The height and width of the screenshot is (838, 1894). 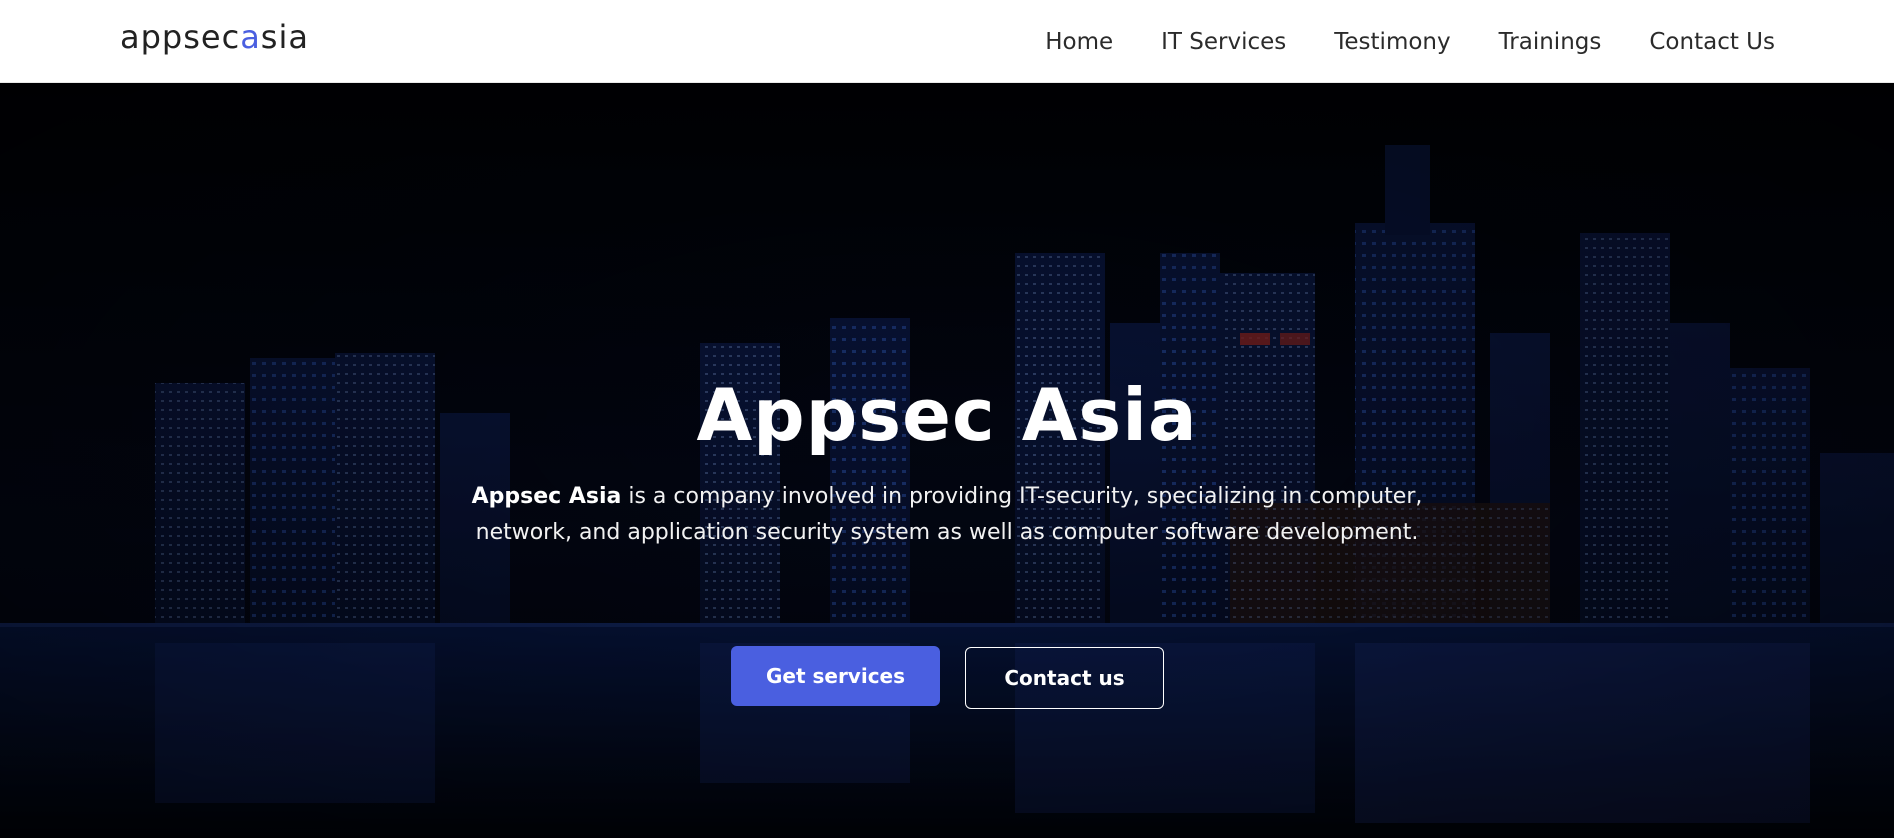 I want to click on nav-testimony: Testimony, so click(x=1392, y=42).